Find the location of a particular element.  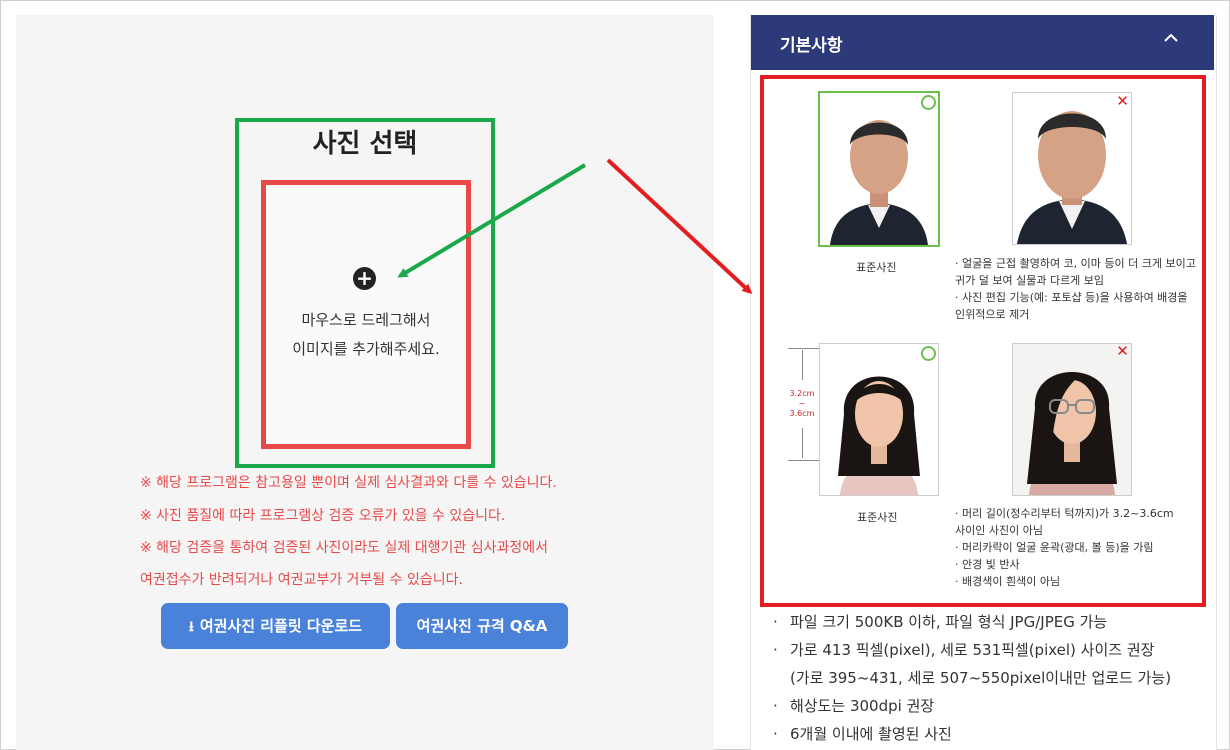

green-arrow is located at coordinates (492, 220).